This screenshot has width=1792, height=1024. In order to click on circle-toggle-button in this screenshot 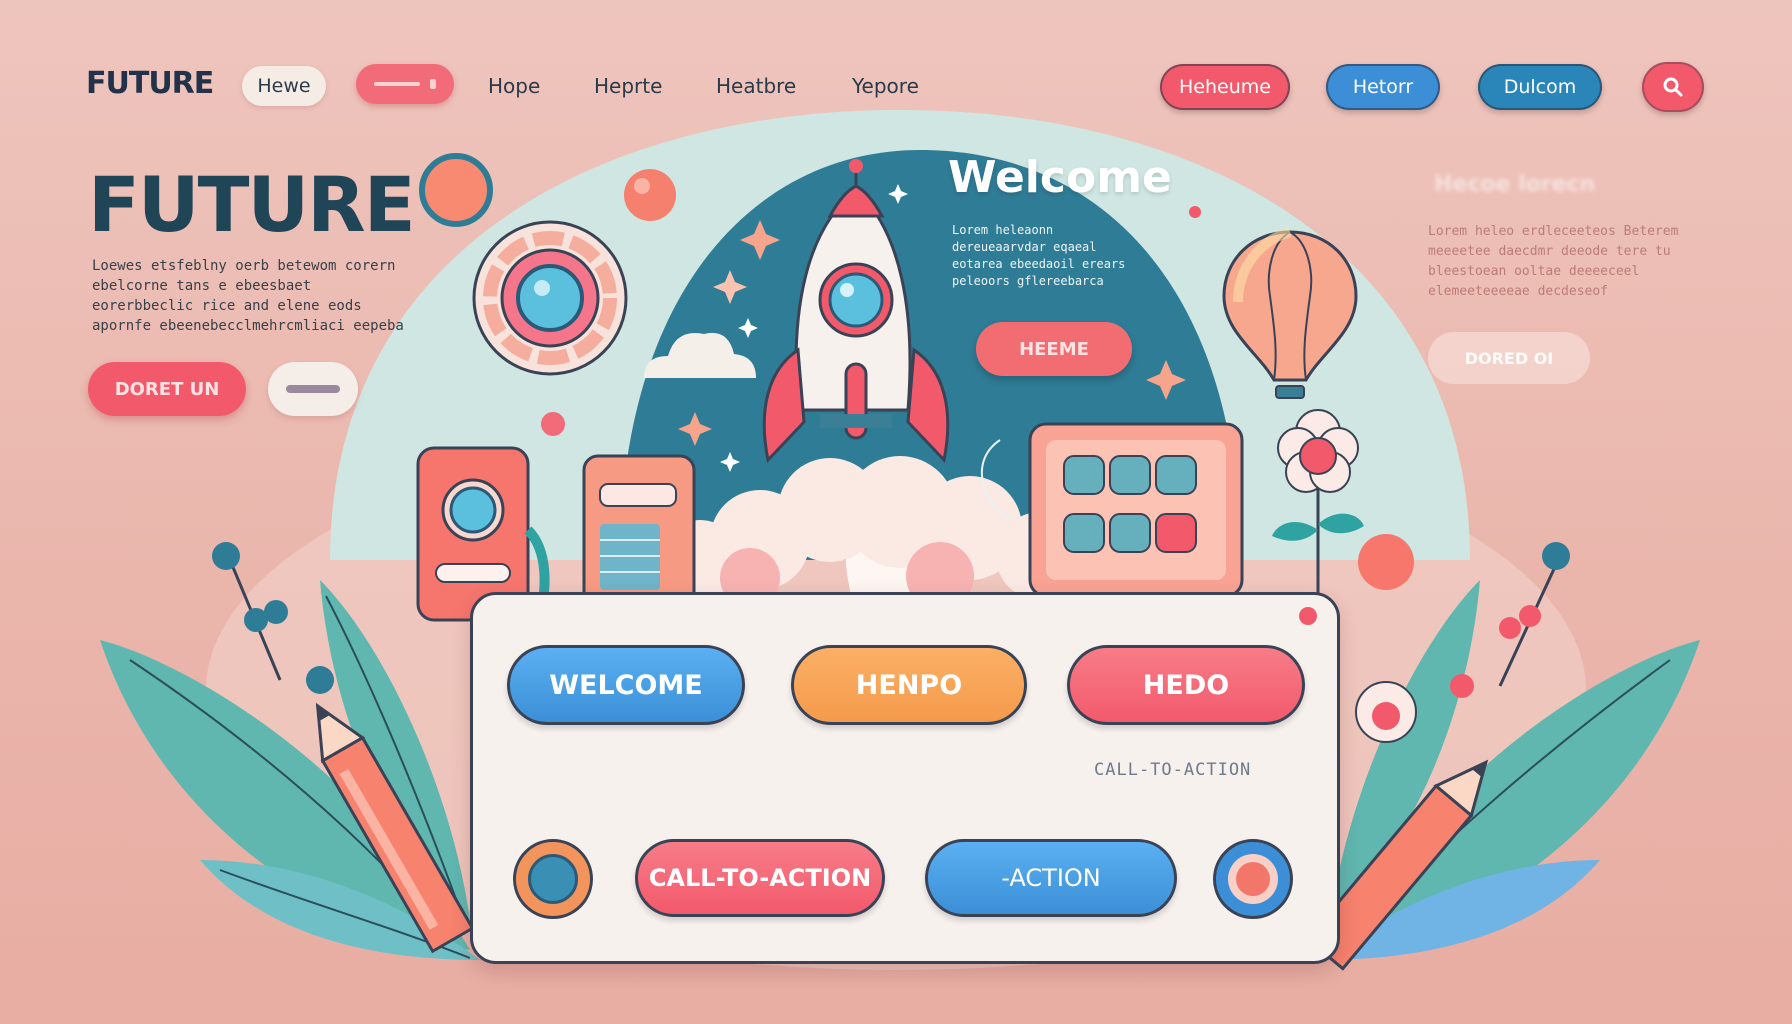, I will do `click(553, 879)`.